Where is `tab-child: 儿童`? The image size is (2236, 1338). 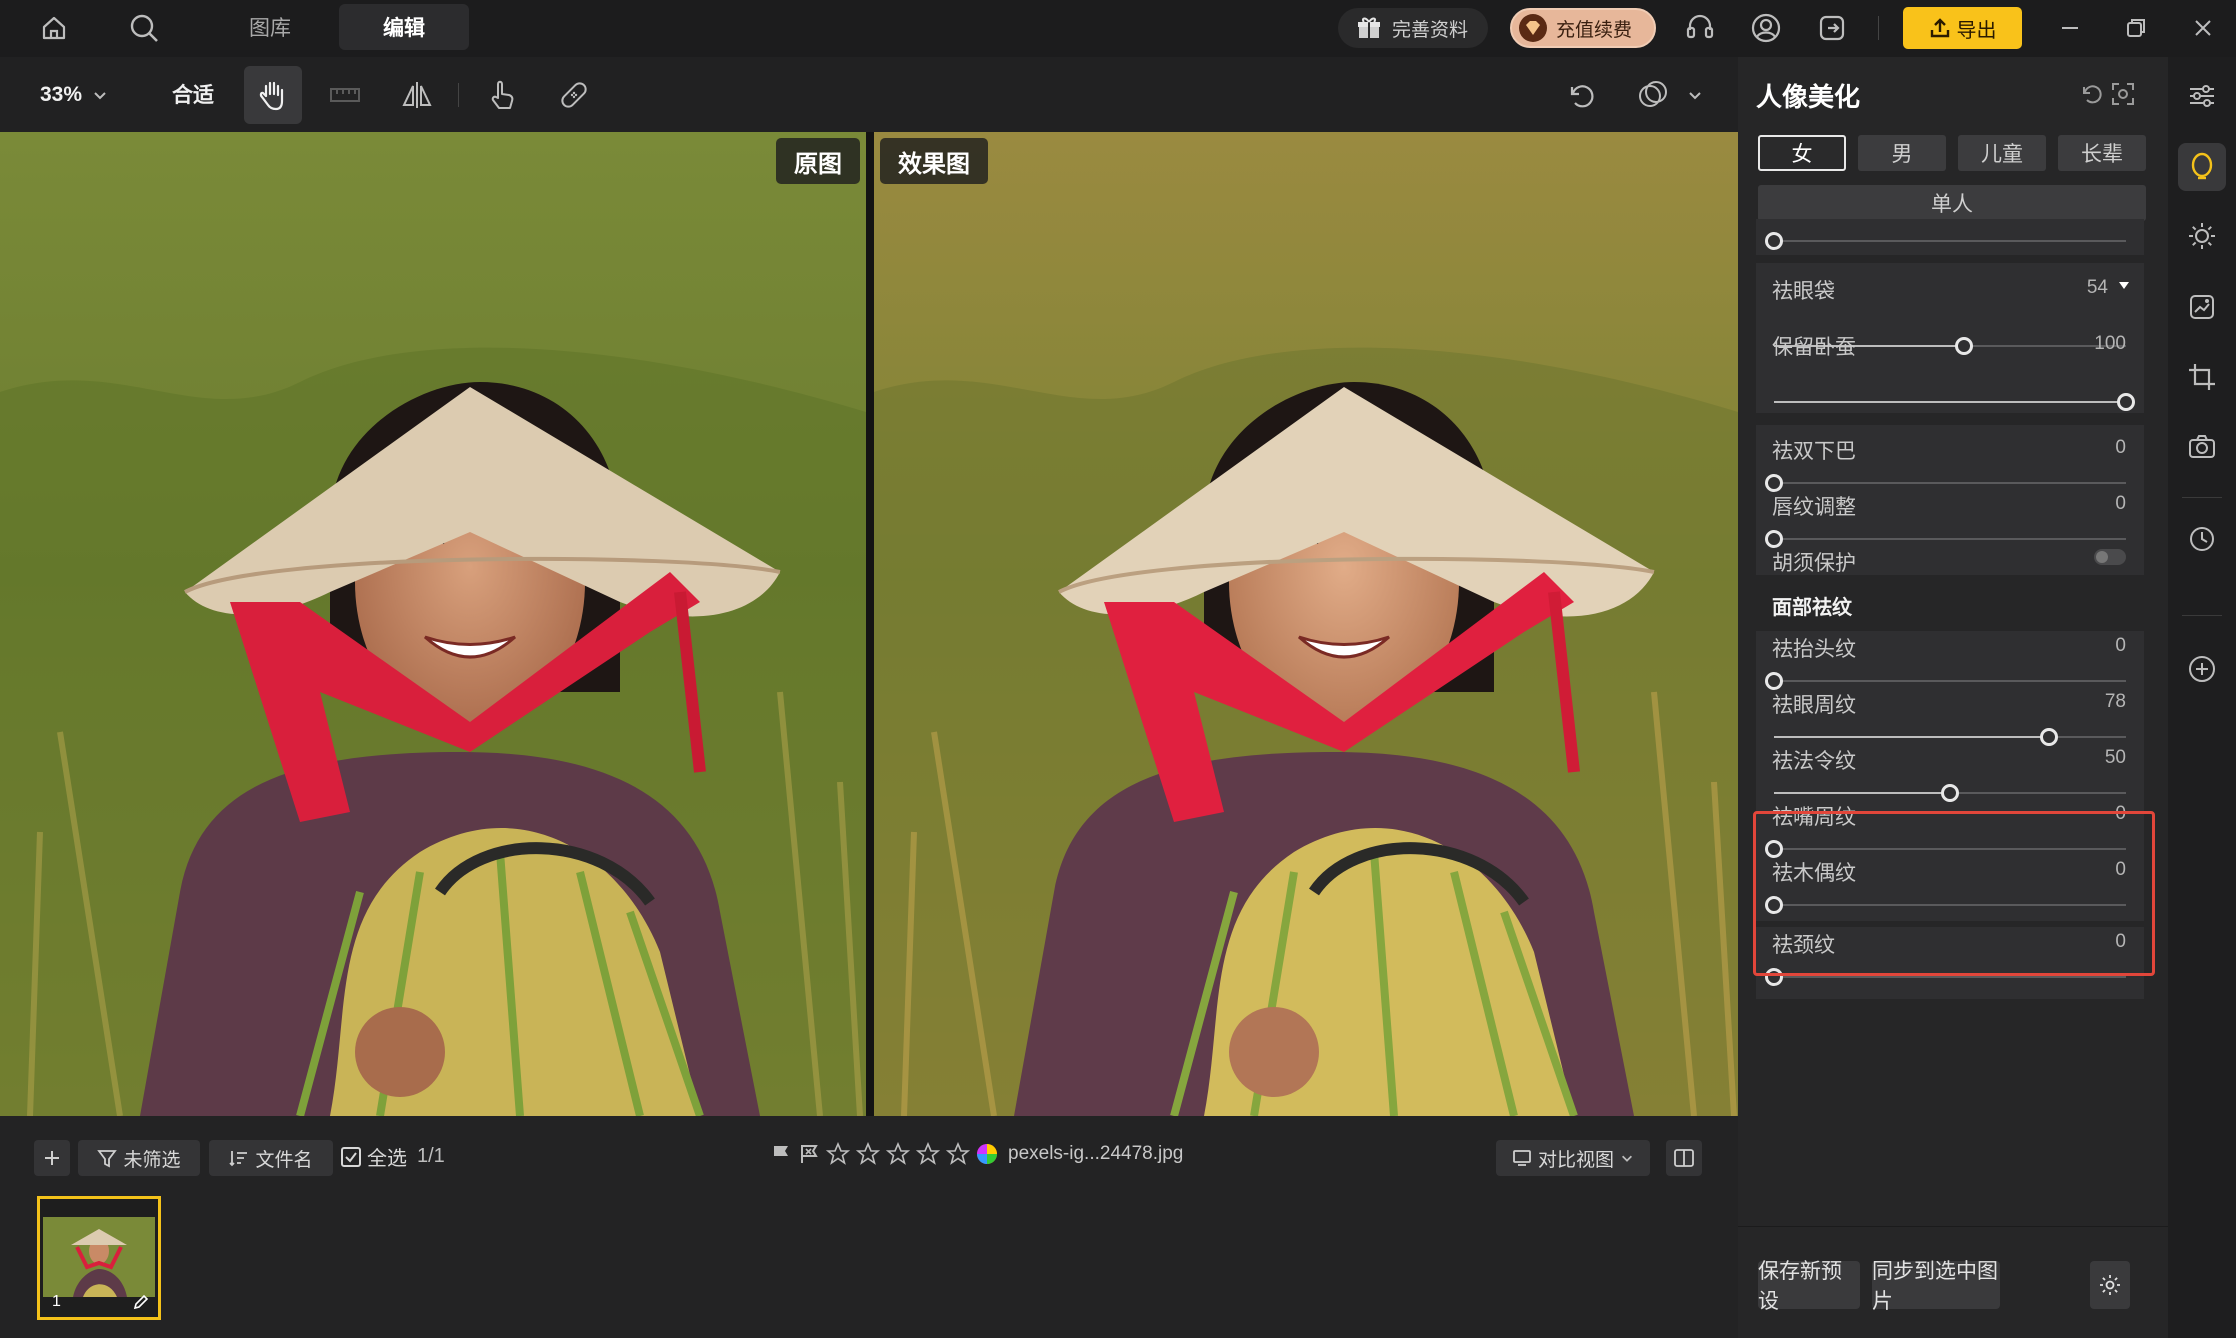 tab-child: 儿童 is located at coordinates (2002, 153).